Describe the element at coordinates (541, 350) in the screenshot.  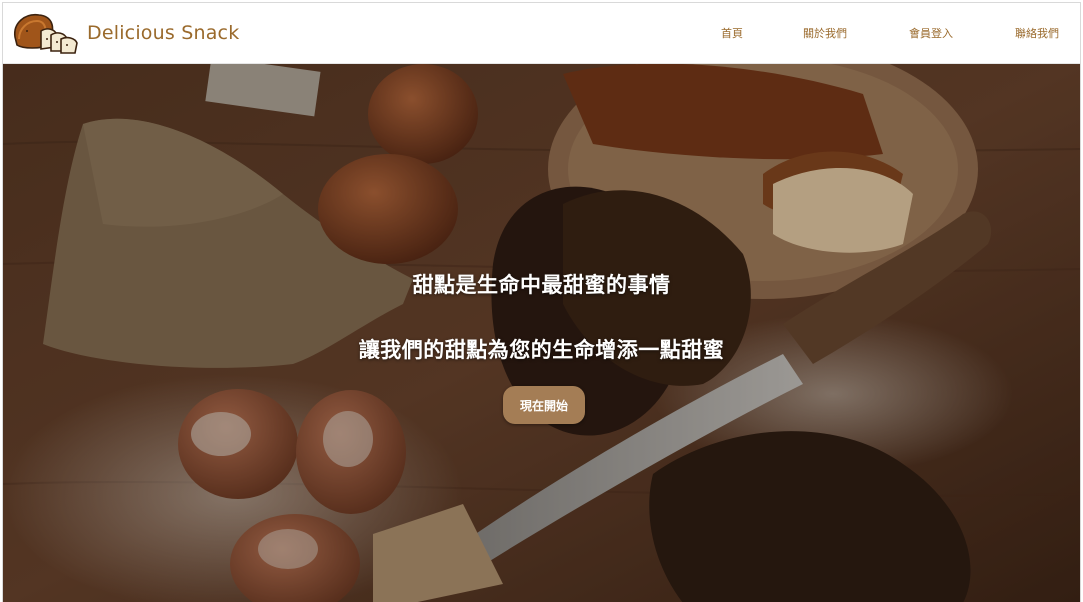
I see `hero-subtitle: 讓我們的甜點為您的生命增添一點甜蜜` at that location.